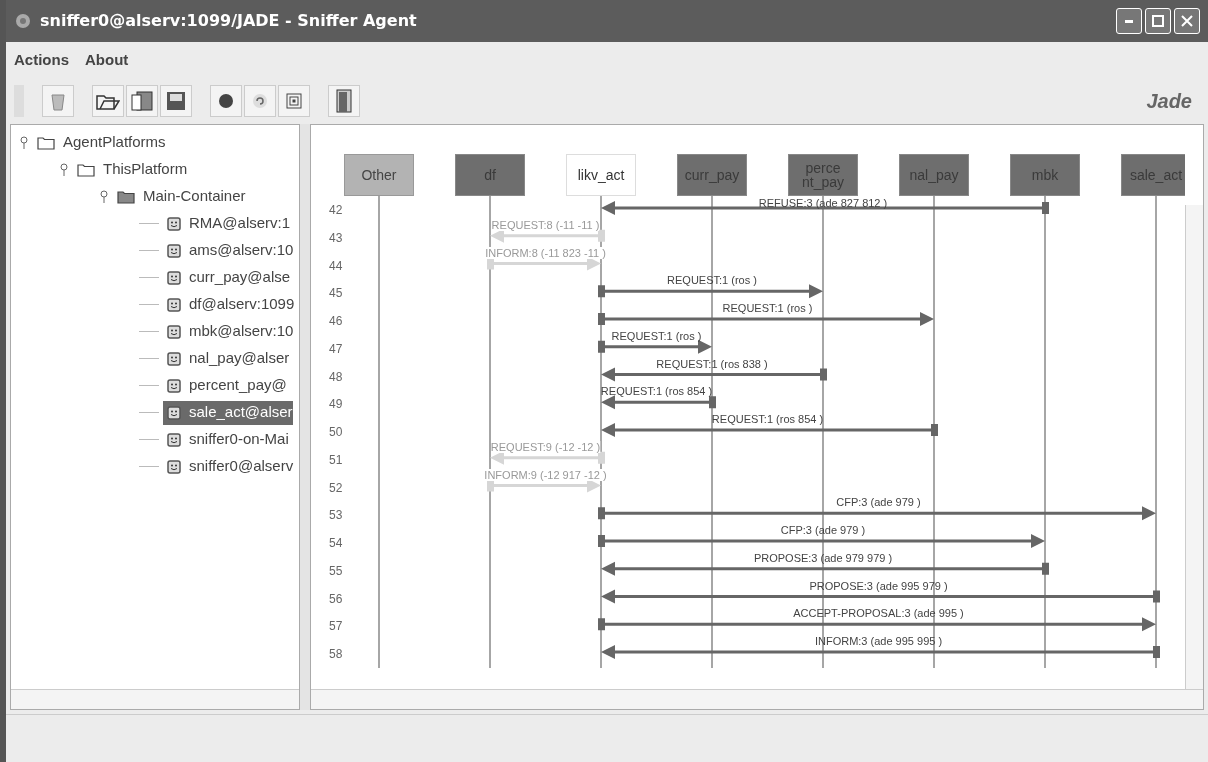  Describe the element at coordinates (336, 321) in the screenshot. I see `row-number: 46` at that location.